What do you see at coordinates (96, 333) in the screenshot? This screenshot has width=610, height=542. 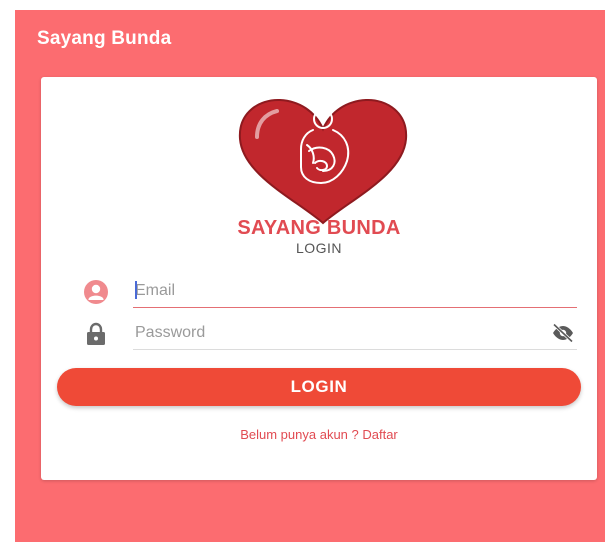 I see `lock-icon` at bounding box center [96, 333].